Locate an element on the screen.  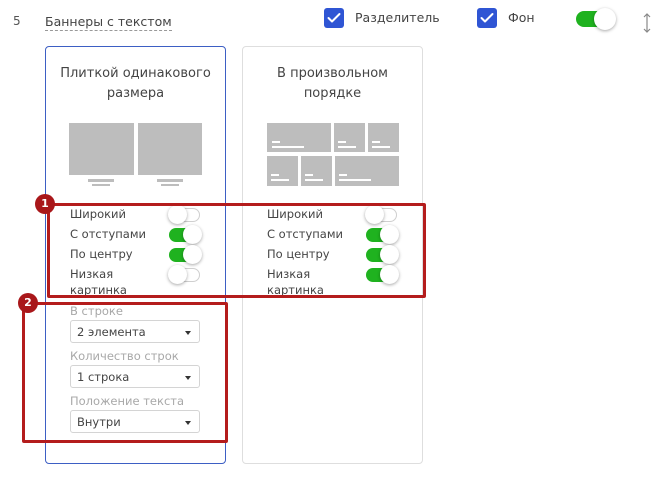
annotation-badge-1: 1 is located at coordinates (45, 204).